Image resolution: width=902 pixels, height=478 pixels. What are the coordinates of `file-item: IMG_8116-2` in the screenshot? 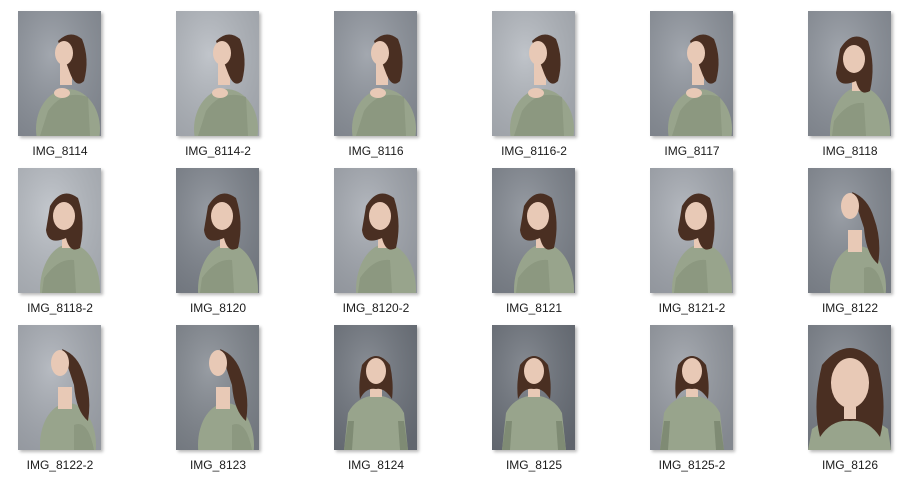 It's located at (534, 89).